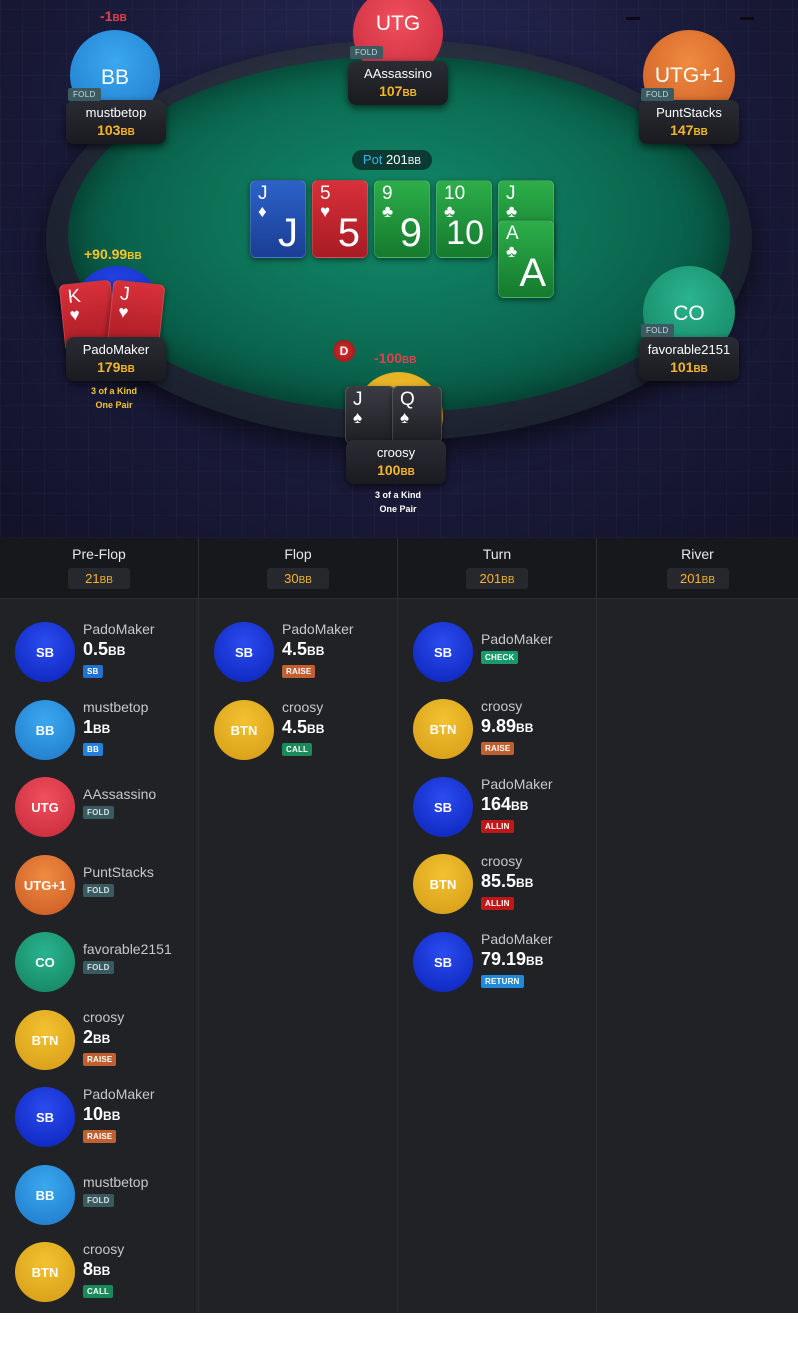 This screenshot has width=798, height=1353. I want to click on street-column-river: River 201BB, so click(697, 925).